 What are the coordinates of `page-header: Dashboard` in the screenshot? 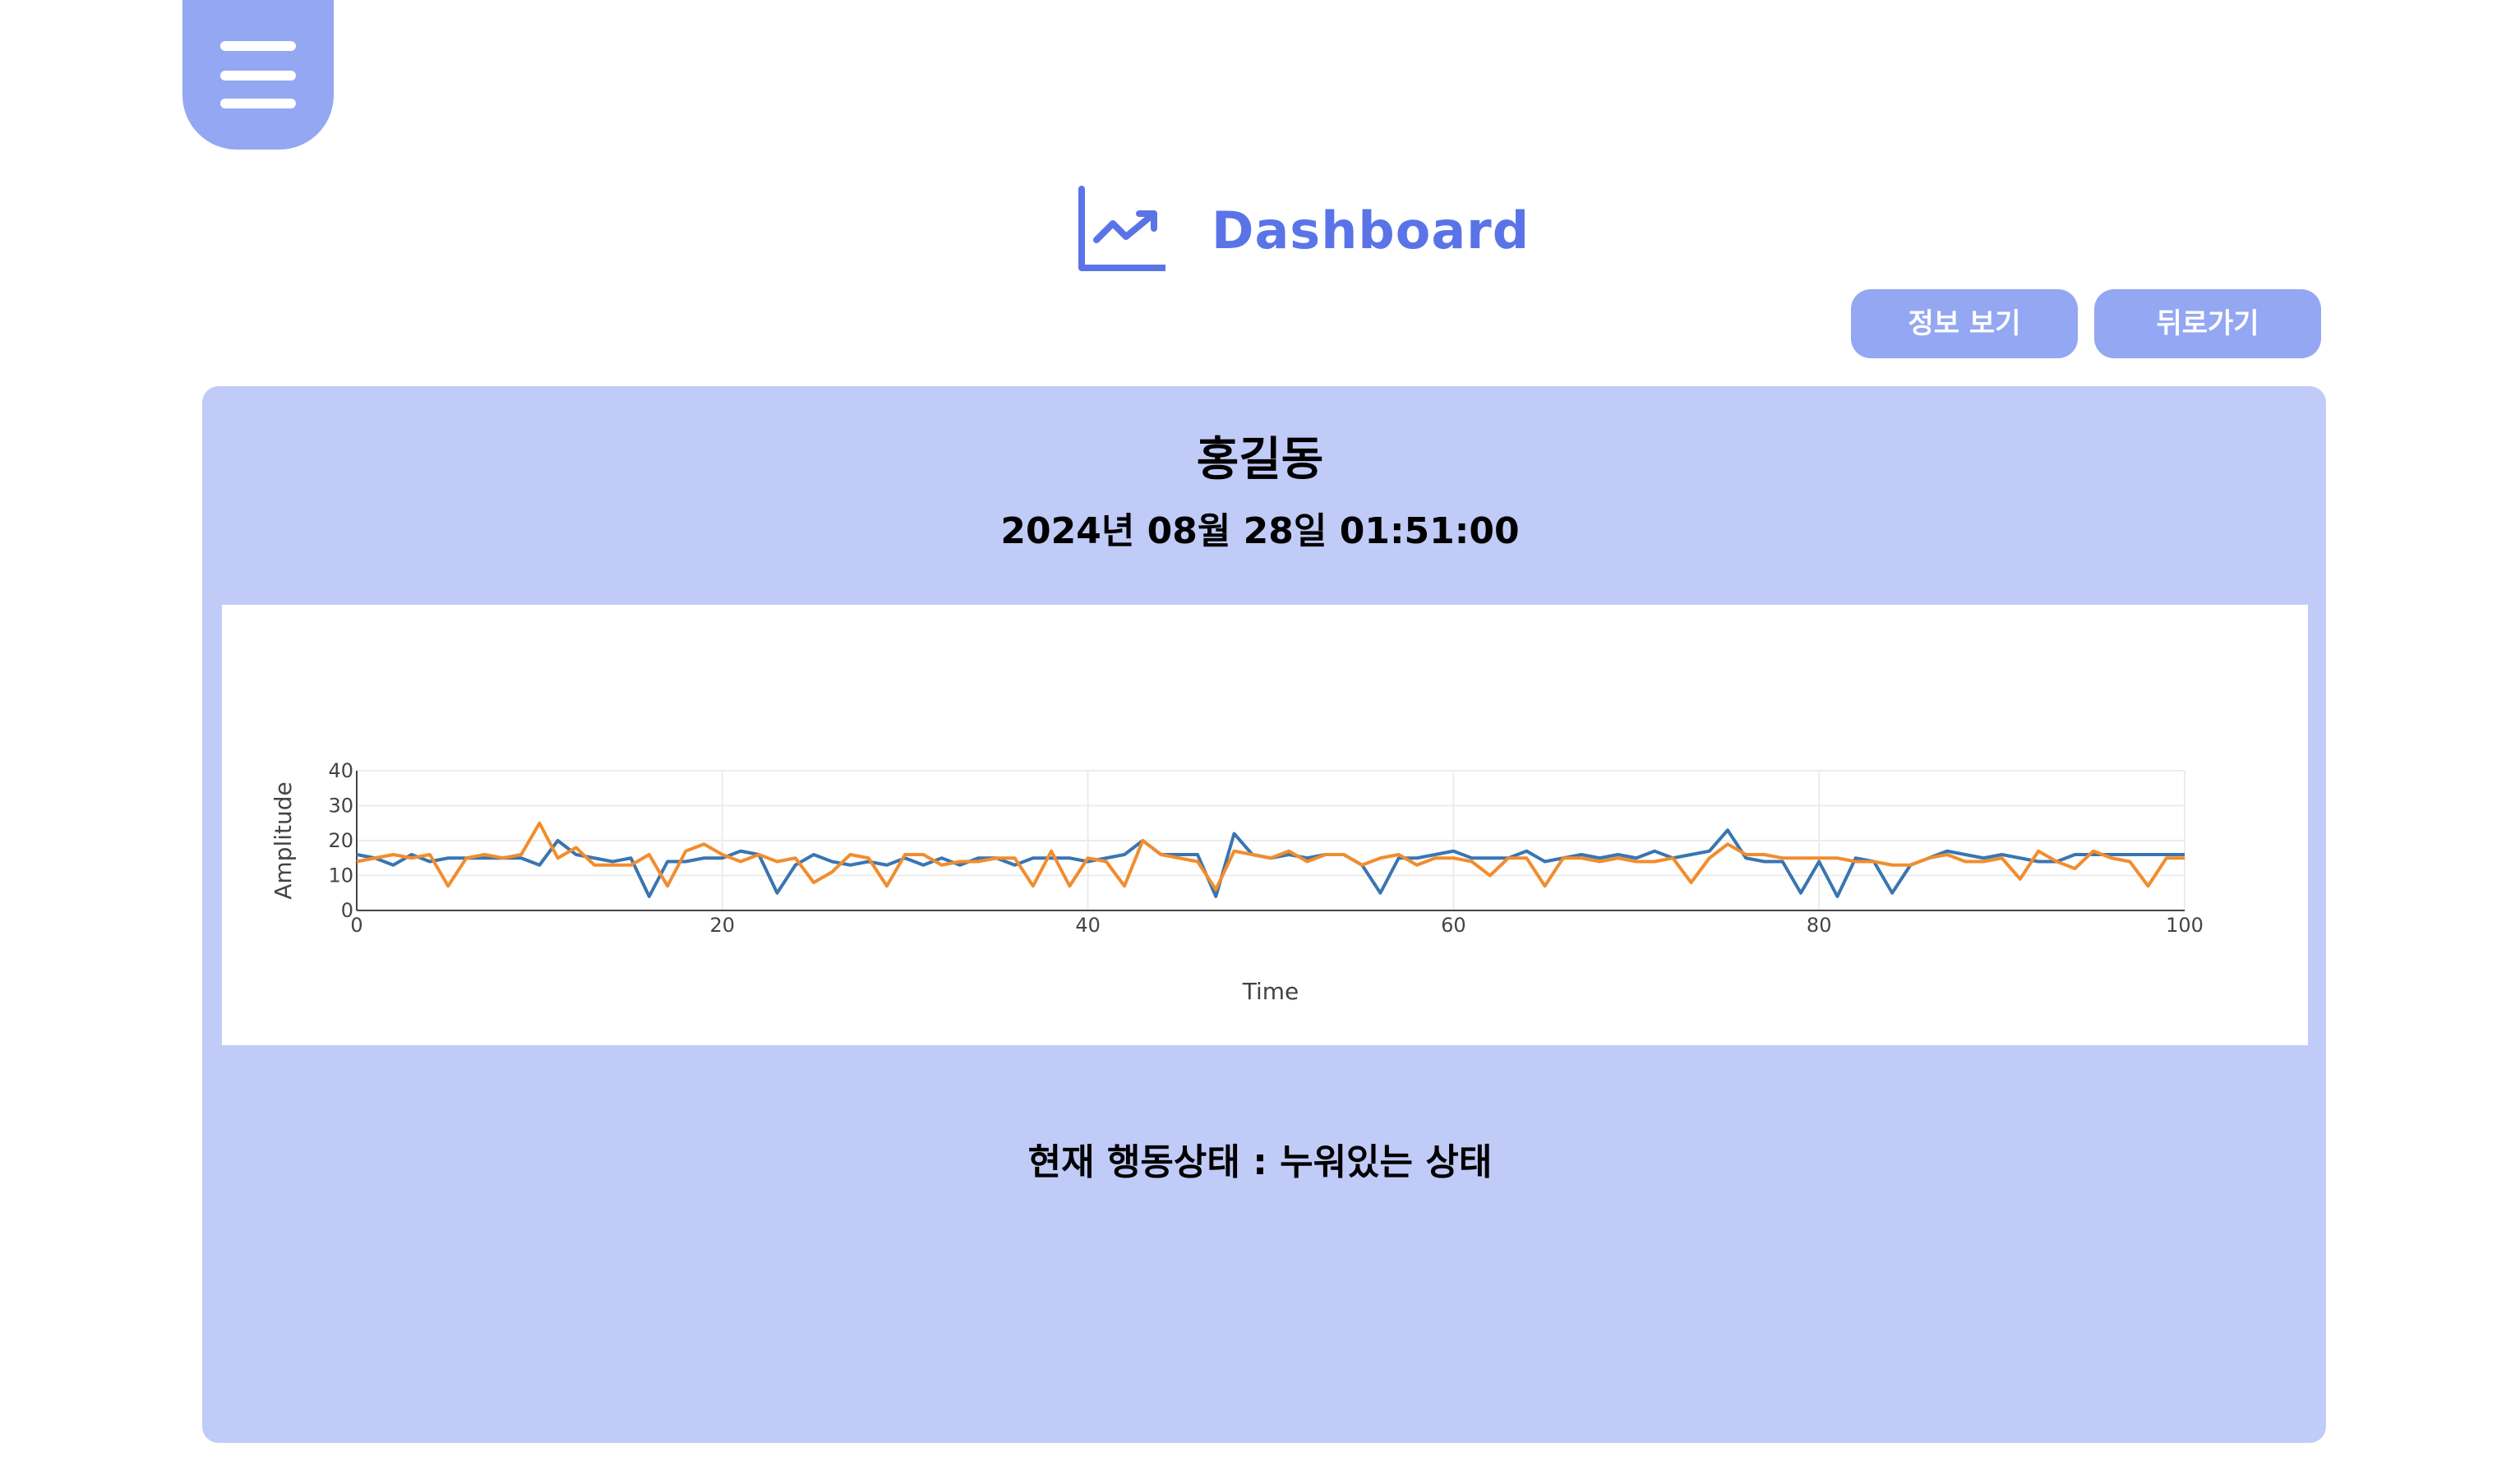 It's located at (1260, 231).